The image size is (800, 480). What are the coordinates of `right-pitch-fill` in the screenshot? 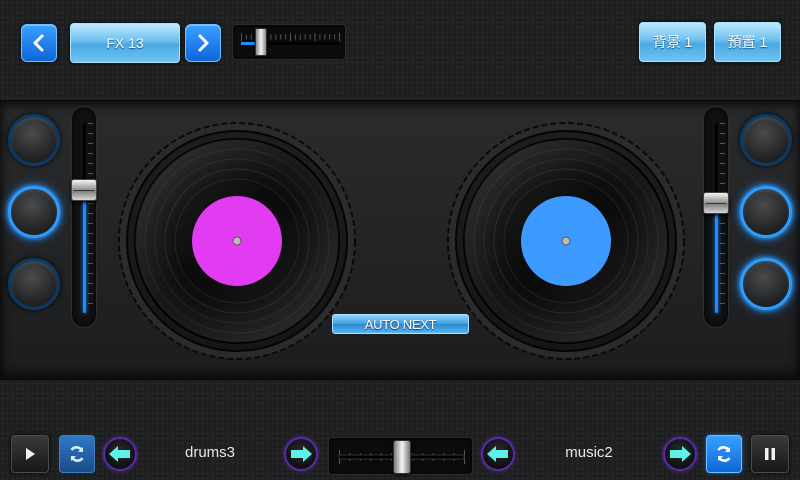 It's located at (716, 263).